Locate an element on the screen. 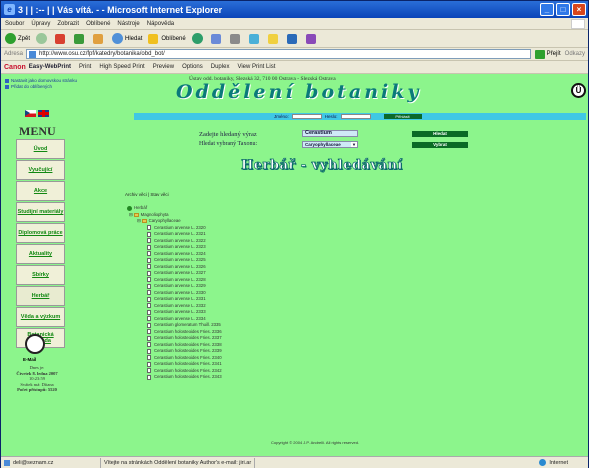  canon-logo: Canon is located at coordinates (15, 67).